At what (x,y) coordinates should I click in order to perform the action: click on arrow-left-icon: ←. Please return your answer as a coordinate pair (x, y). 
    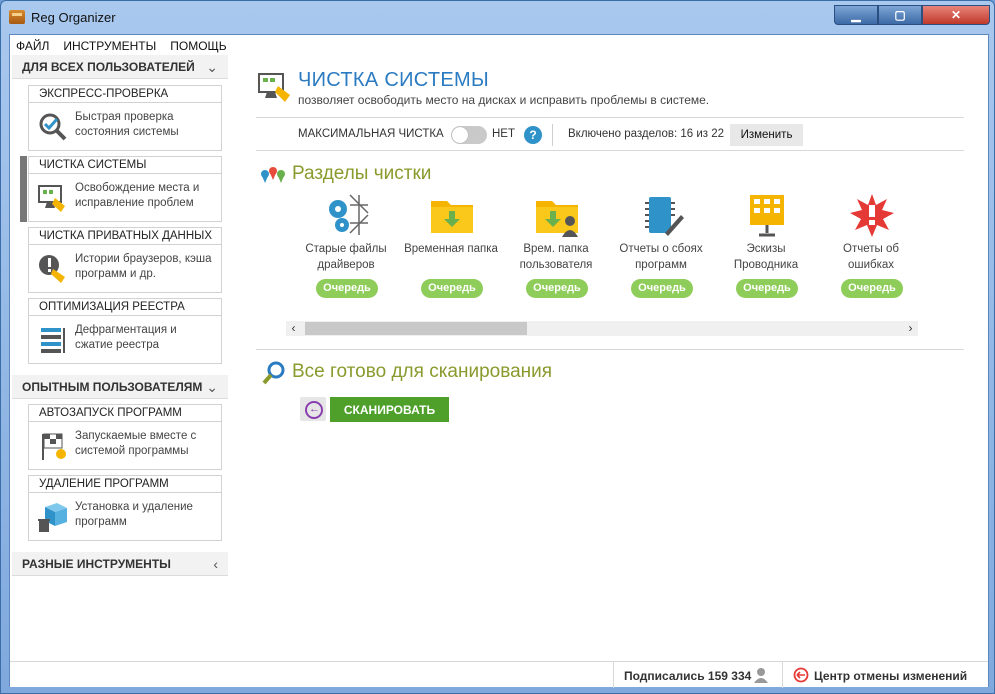
    Looking at the image, I should click on (314, 409).